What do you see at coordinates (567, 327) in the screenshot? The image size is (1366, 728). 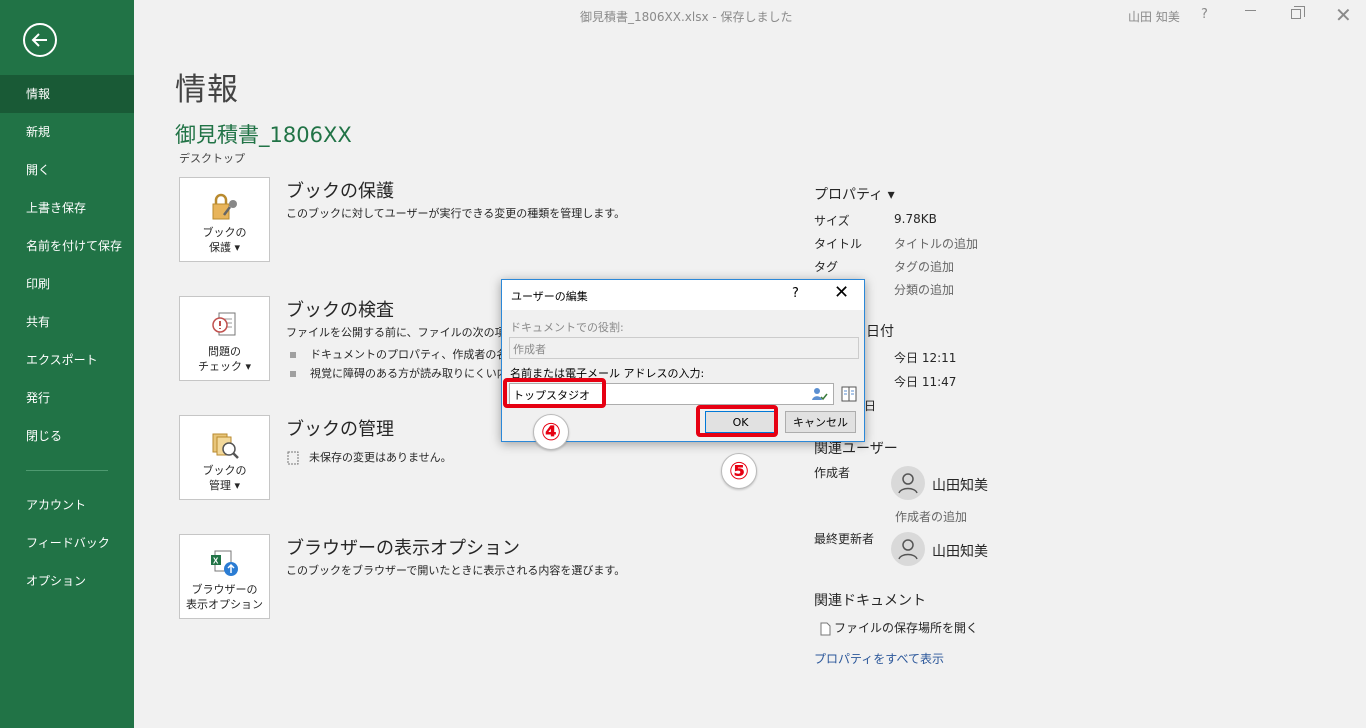 I see `role-label: ドキュメントでの役割:` at bounding box center [567, 327].